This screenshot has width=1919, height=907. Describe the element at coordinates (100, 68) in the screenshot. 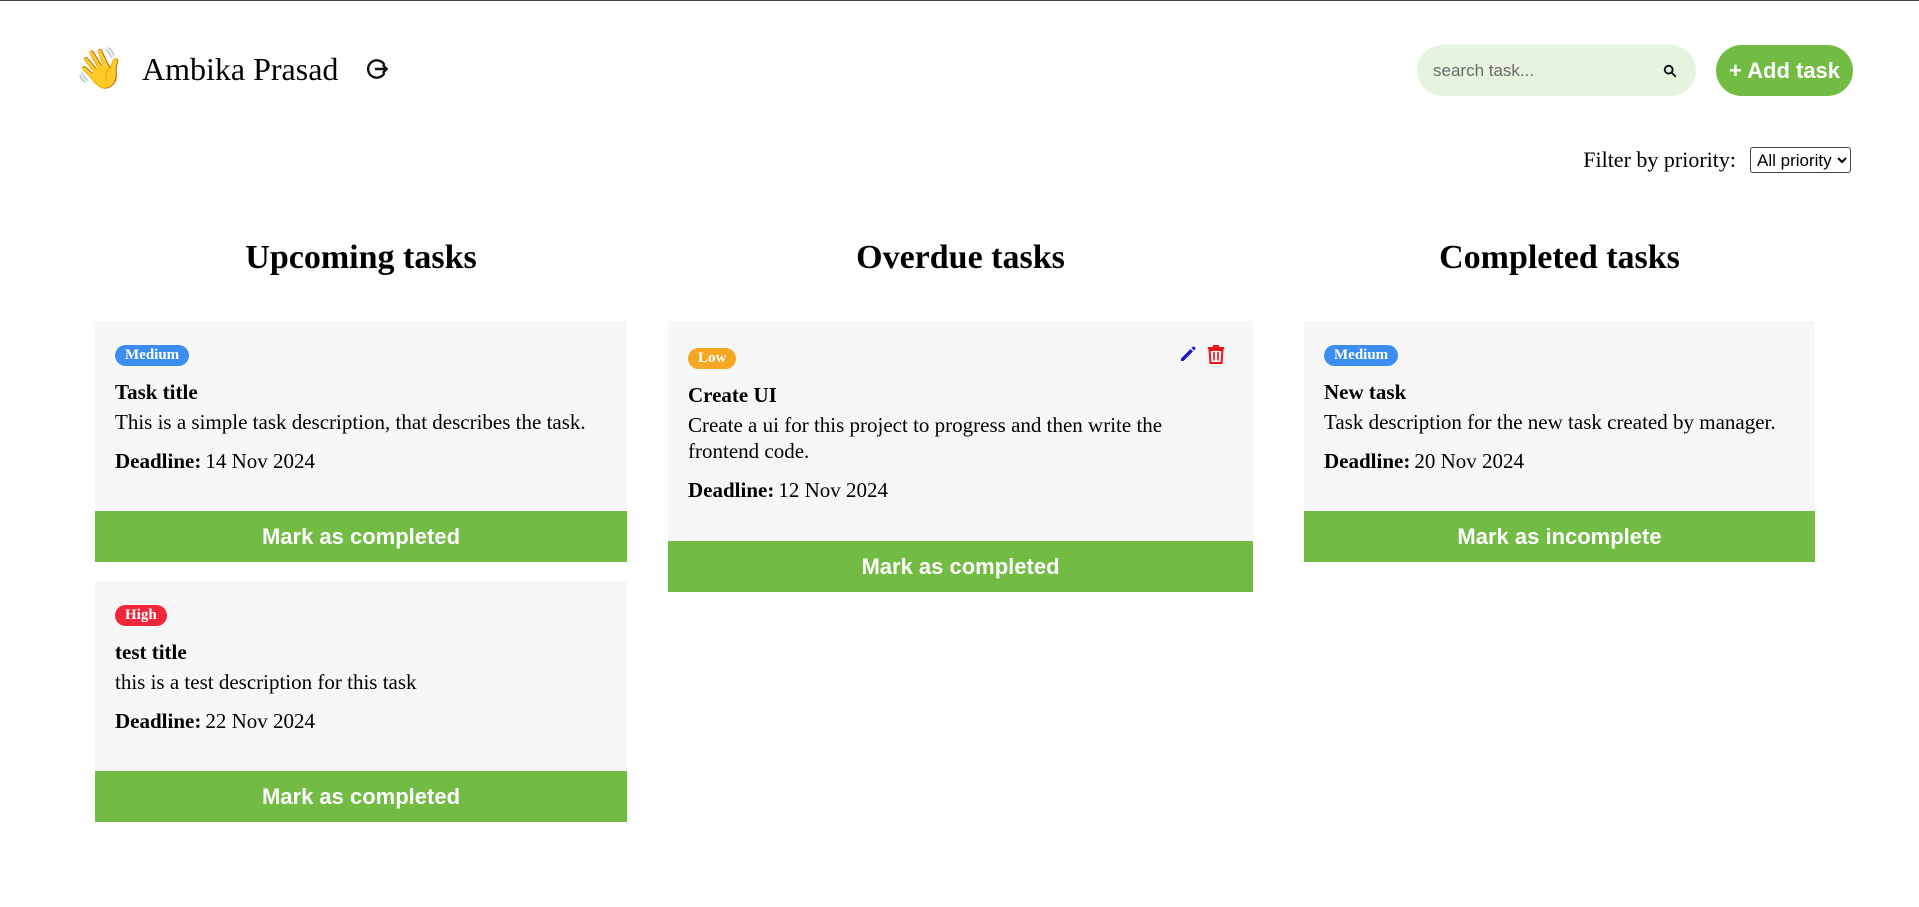

I see `waving-hand-emoji: 👋` at that location.